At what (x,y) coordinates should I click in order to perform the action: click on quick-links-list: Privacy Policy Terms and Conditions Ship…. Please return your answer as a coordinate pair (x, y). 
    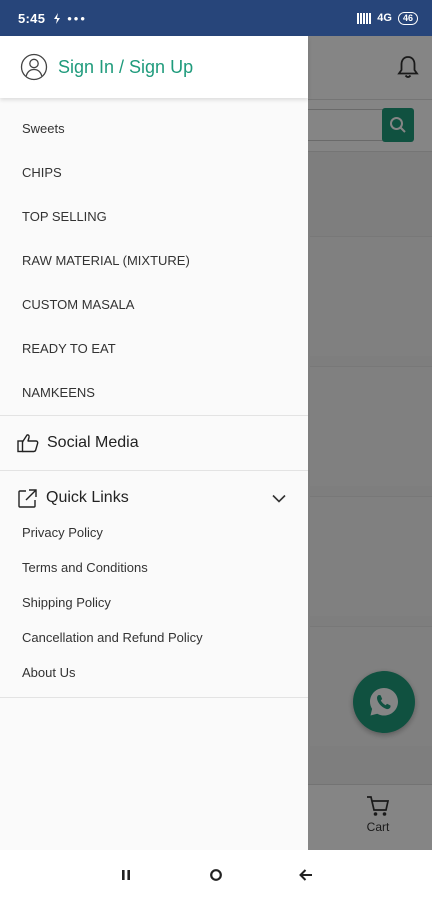
    Looking at the image, I should click on (154, 606).